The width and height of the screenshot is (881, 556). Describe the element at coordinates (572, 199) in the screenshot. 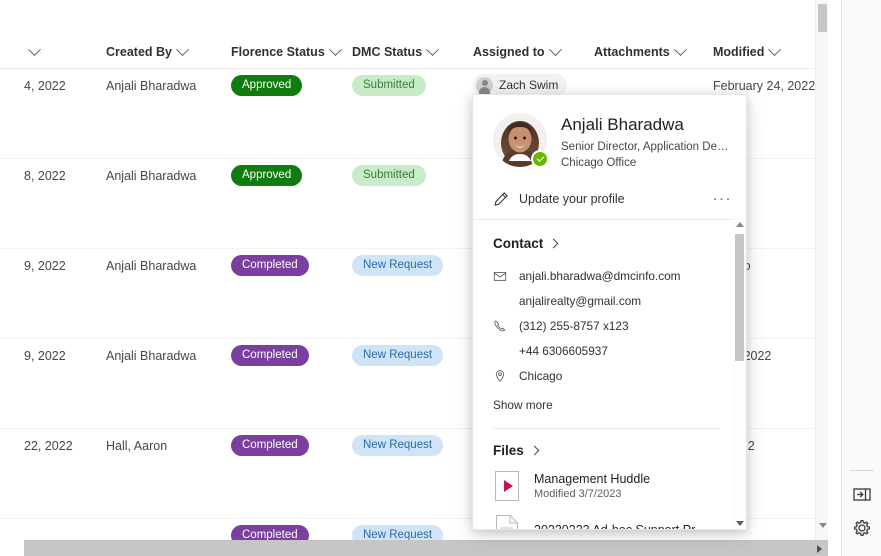

I see `update-profile-label: Update your profile` at that location.